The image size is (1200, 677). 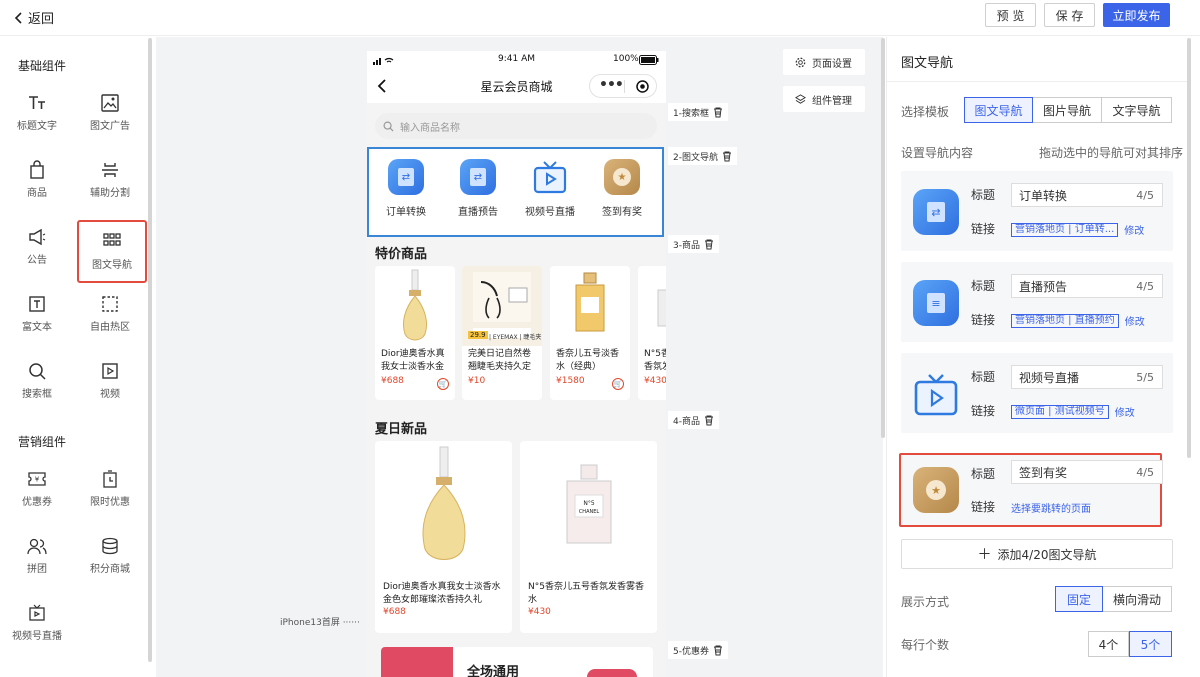 What do you see at coordinates (1037, 554) in the screenshot?
I see `add-nav-button: ＋ 添加4/20图文导航` at bounding box center [1037, 554].